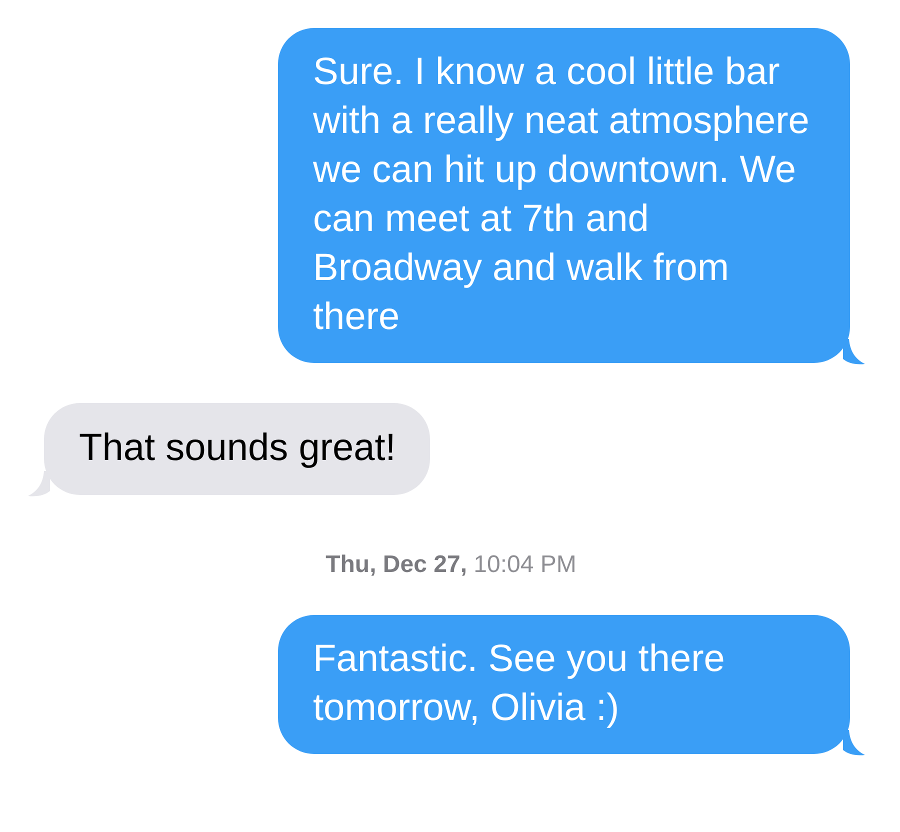 The image size is (900, 832). What do you see at coordinates (564, 684) in the screenshot?
I see `sent-message: Fantastic. See you there tomorrow, Olivia :)` at bounding box center [564, 684].